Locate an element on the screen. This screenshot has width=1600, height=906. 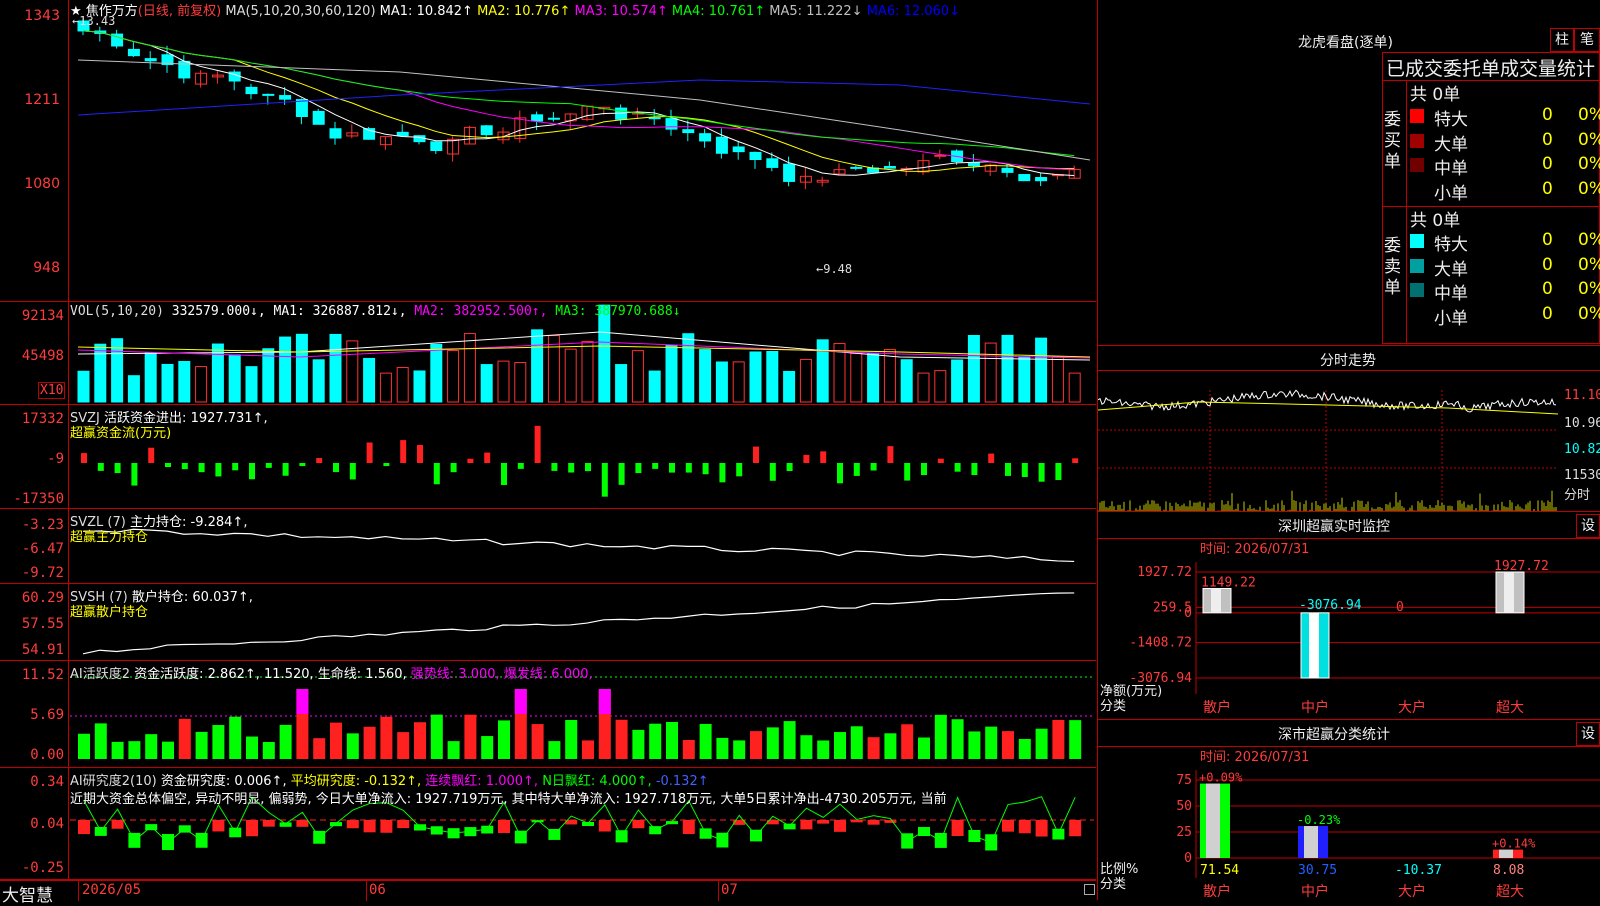
monitor-tick: 1927.72 is located at coordinates (1164, 572).